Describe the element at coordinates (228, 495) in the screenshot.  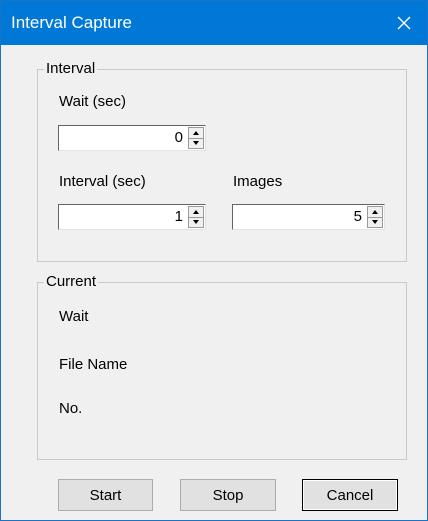
I see `stop-button: Stop` at that location.